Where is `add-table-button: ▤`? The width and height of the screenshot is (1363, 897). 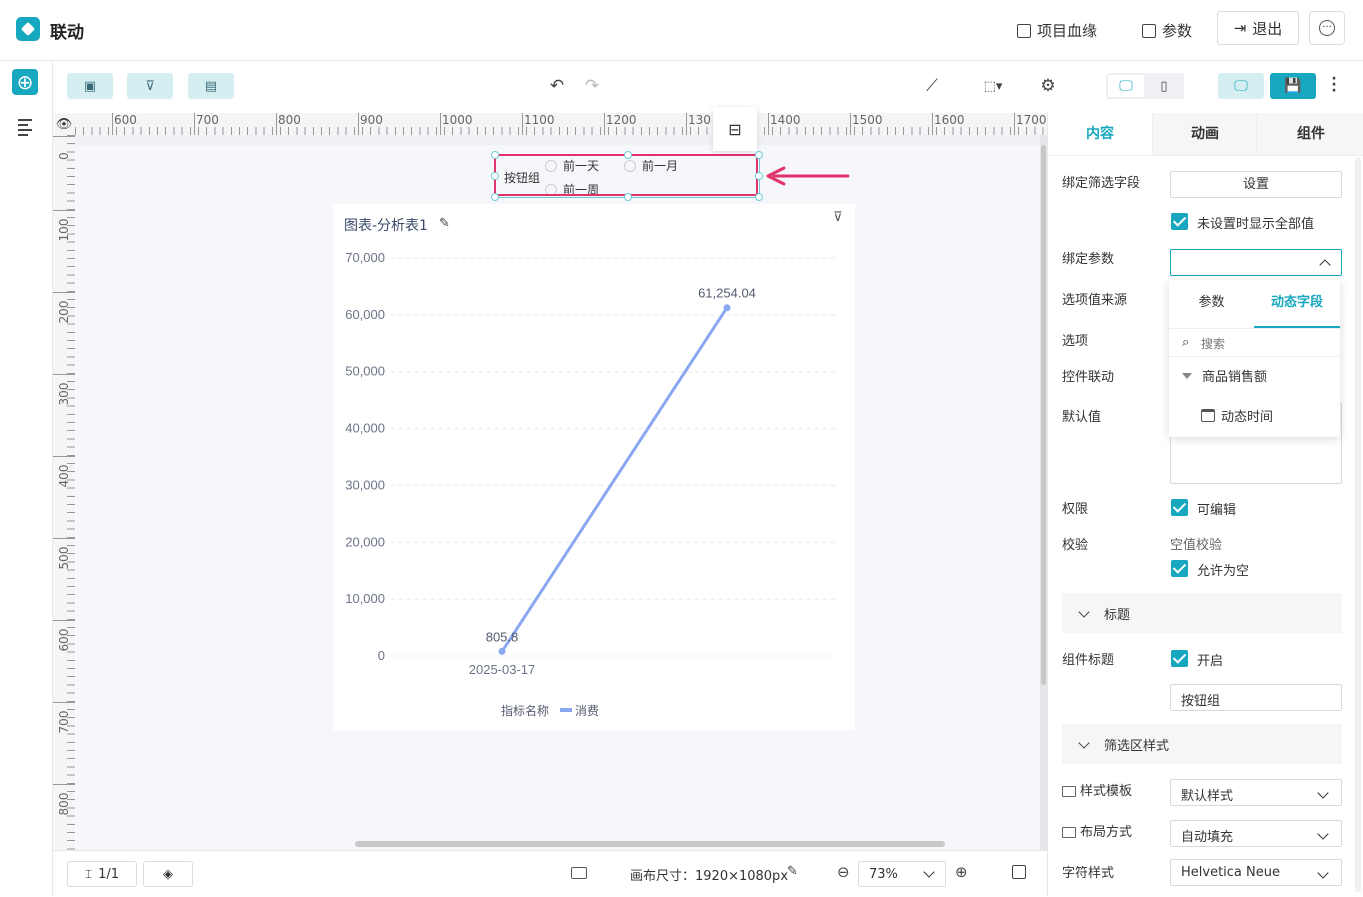
add-table-button: ▤ is located at coordinates (211, 86).